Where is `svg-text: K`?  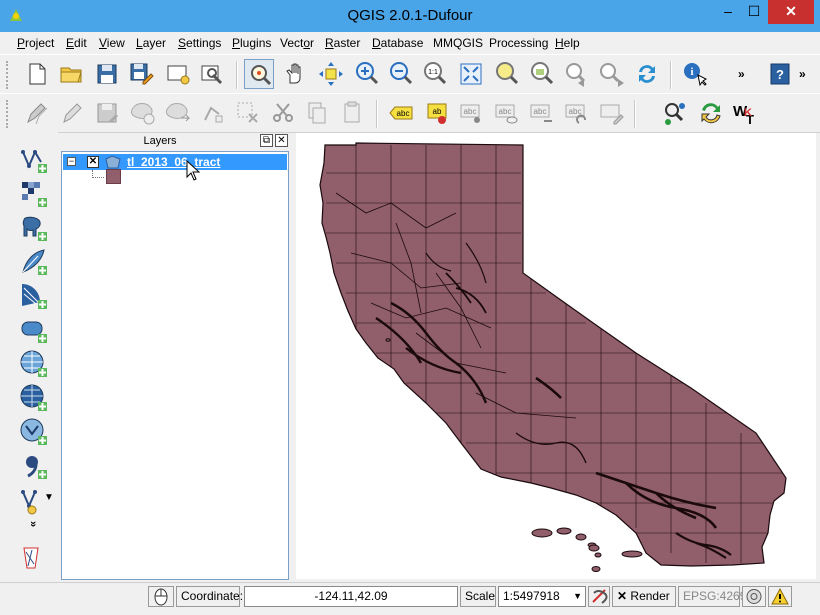 svg-text: K is located at coordinates (748, 113).